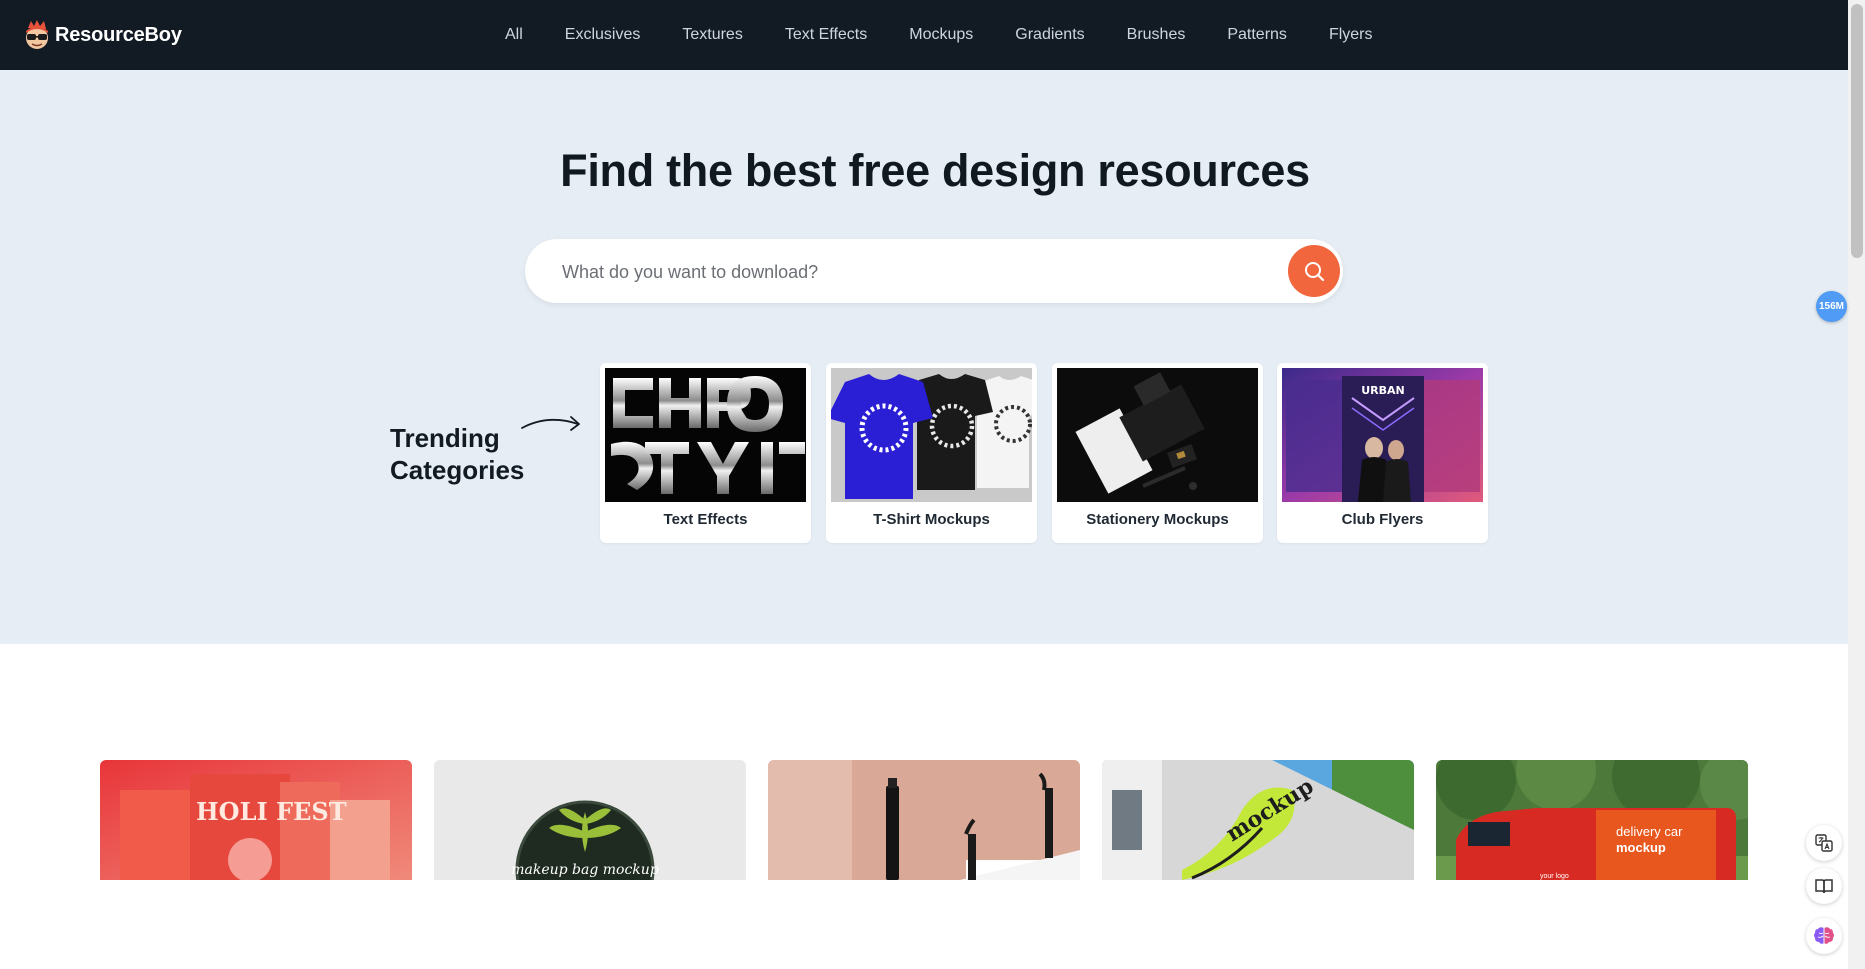  I want to click on resource-card-flag-mockup: mockup, so click(1258, 820).